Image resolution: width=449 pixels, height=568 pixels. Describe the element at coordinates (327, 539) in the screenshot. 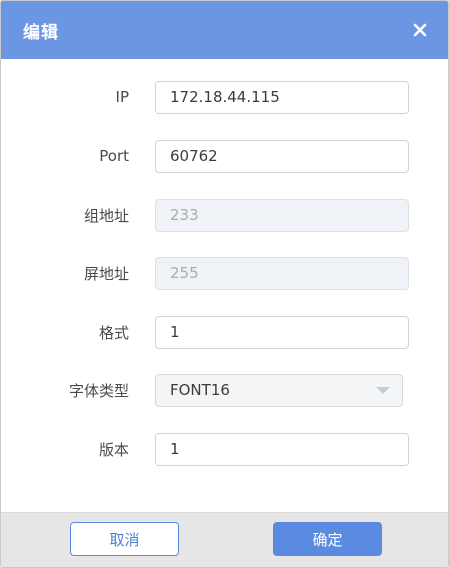

I see `confirm-button: 确定` at that location.